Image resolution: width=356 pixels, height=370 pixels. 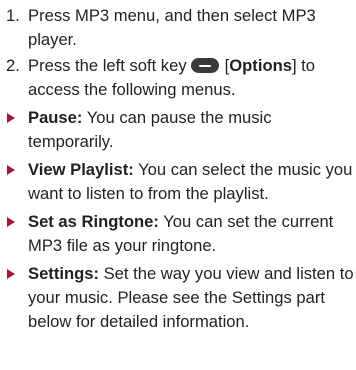 What do you see at coordinates (107, 65) in the screenshot?
I see `step-text-before-key: Press the left soft key` at bounding box center [107, 65].